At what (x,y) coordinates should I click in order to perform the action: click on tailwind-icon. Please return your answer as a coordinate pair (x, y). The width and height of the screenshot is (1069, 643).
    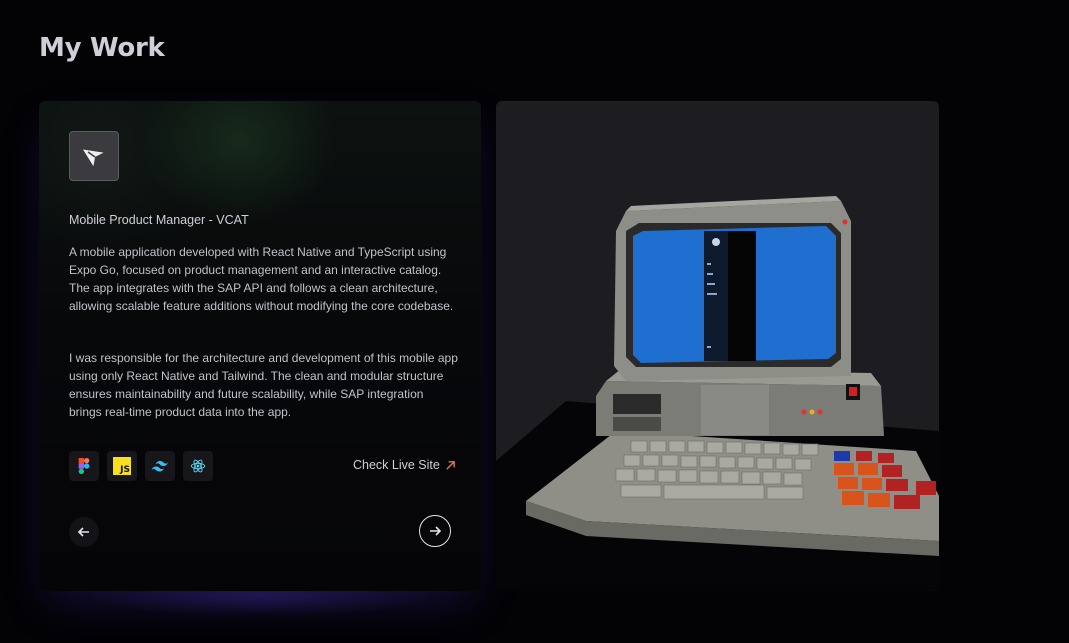
    Looking at the image, I should click on (159, 465).